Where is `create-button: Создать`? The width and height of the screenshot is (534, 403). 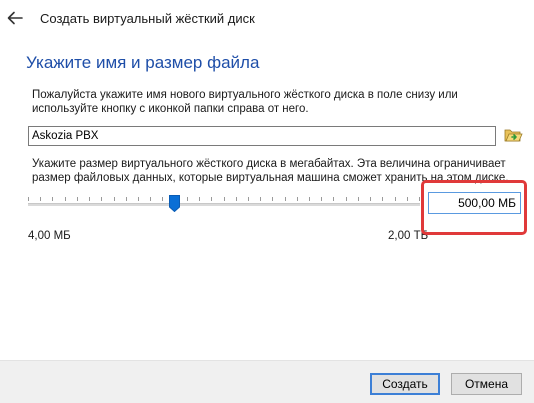 create-button: Создать is located at coordinates (405, 384).